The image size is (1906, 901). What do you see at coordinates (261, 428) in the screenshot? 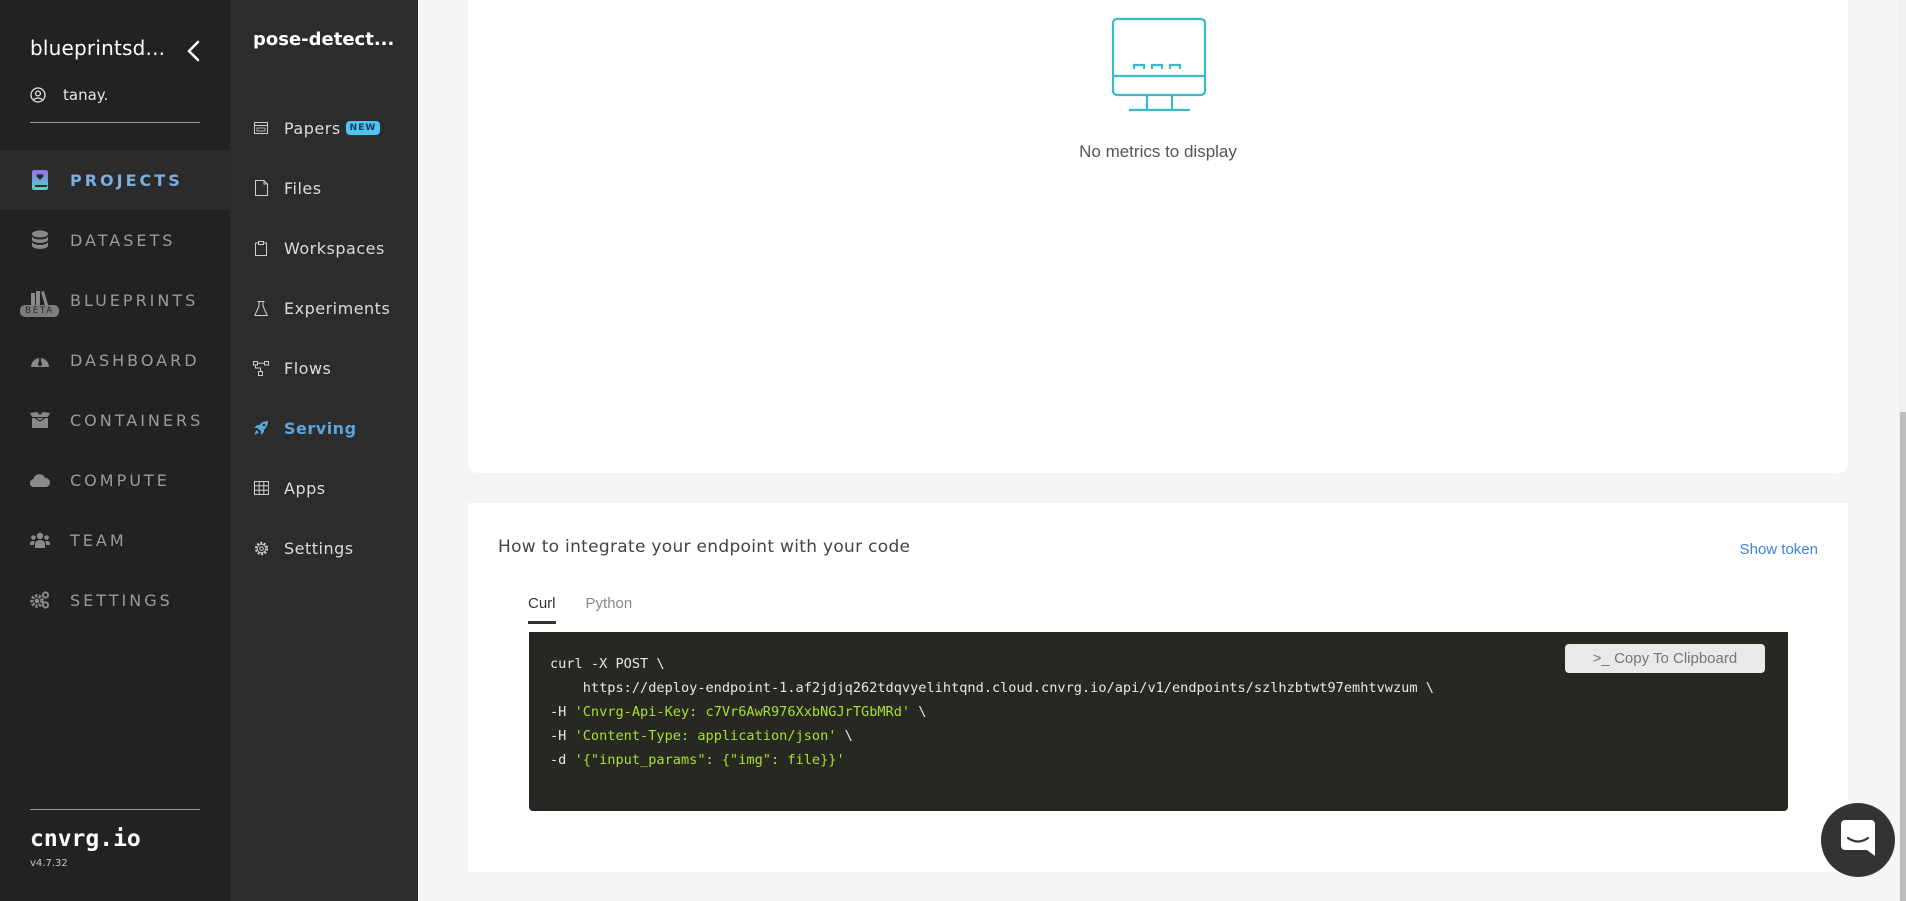
I see `rocket-icon` at bounding box center [261, 428].